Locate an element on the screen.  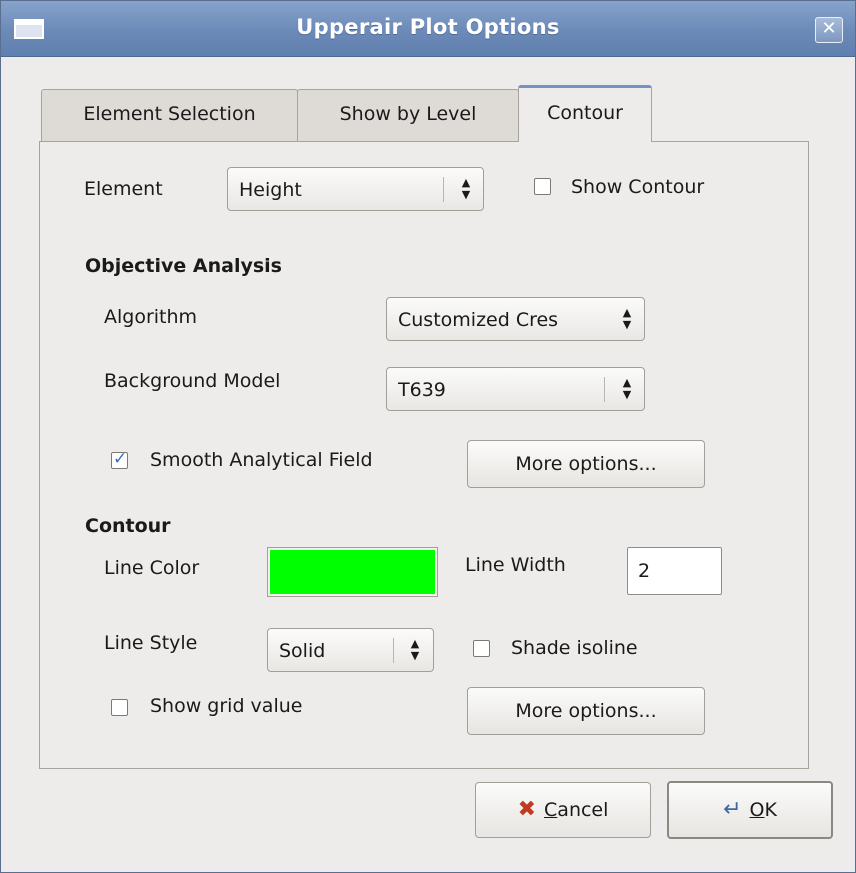
tab-element-selection: Element Selection is located at coordinates (169, 115).